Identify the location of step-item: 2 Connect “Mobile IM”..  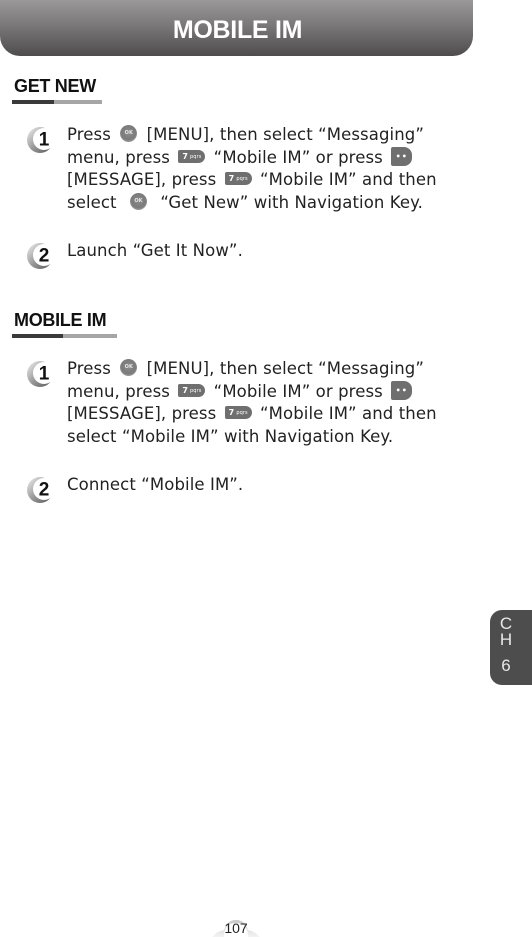
(241, 488).